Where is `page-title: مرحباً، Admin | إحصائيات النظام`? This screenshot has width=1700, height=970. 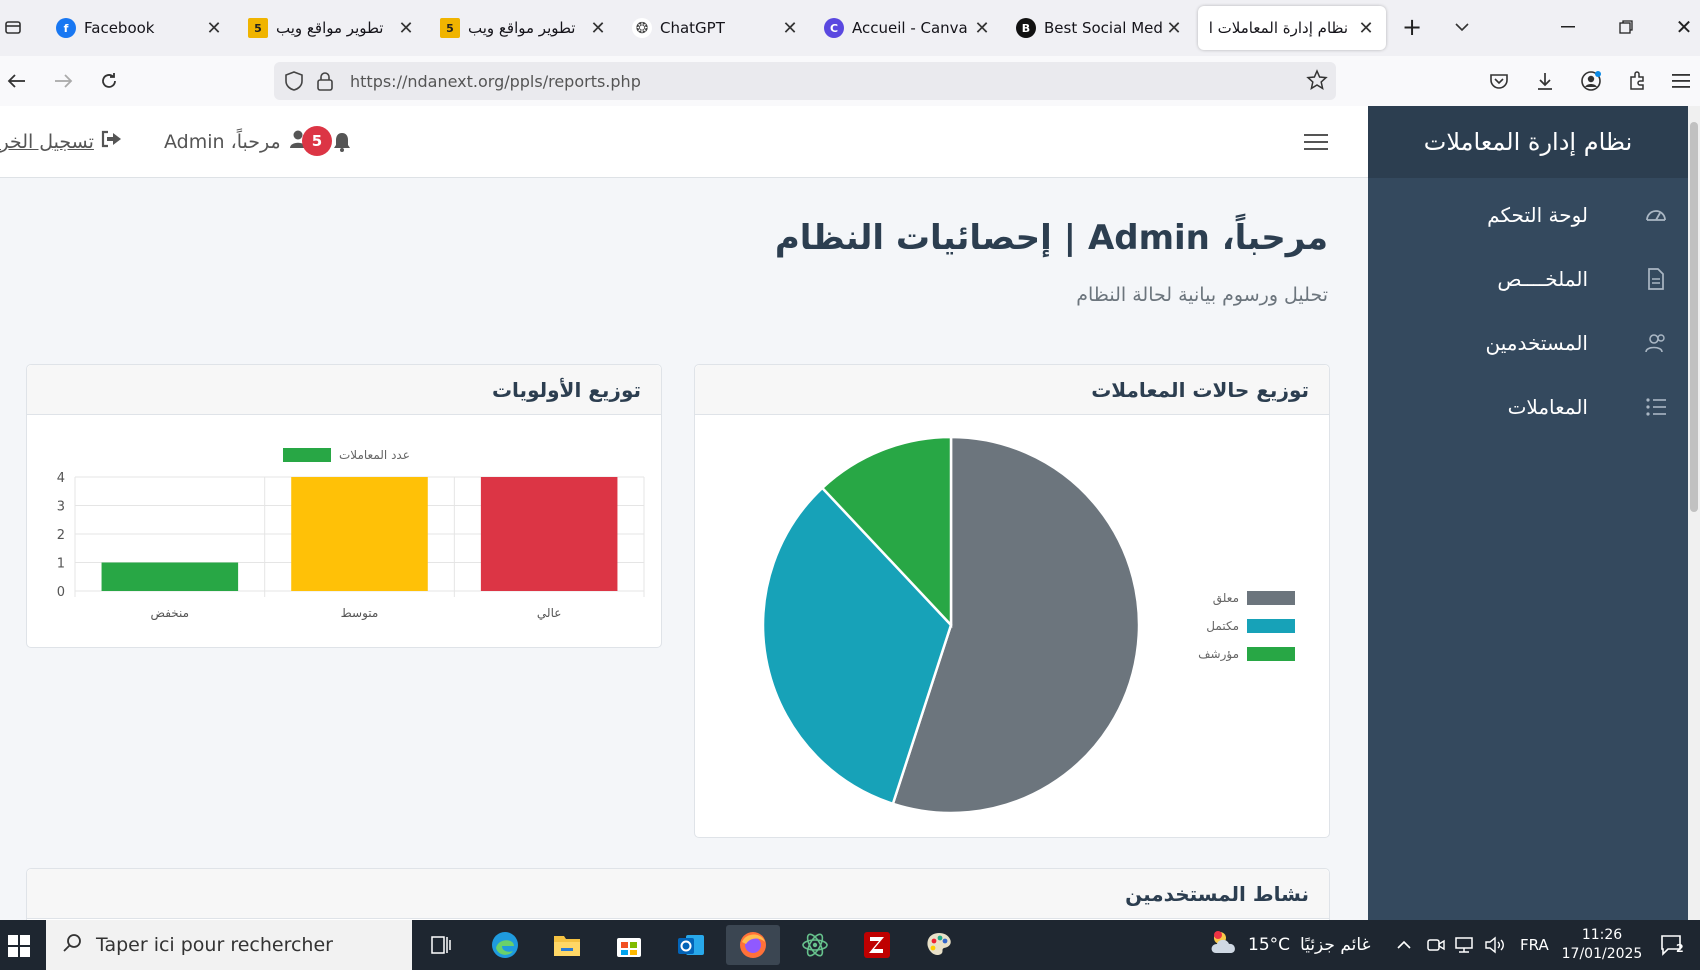 page-title: مرحباً، Admin | إحصائيات النظام is located at coordinates (1051, 238).